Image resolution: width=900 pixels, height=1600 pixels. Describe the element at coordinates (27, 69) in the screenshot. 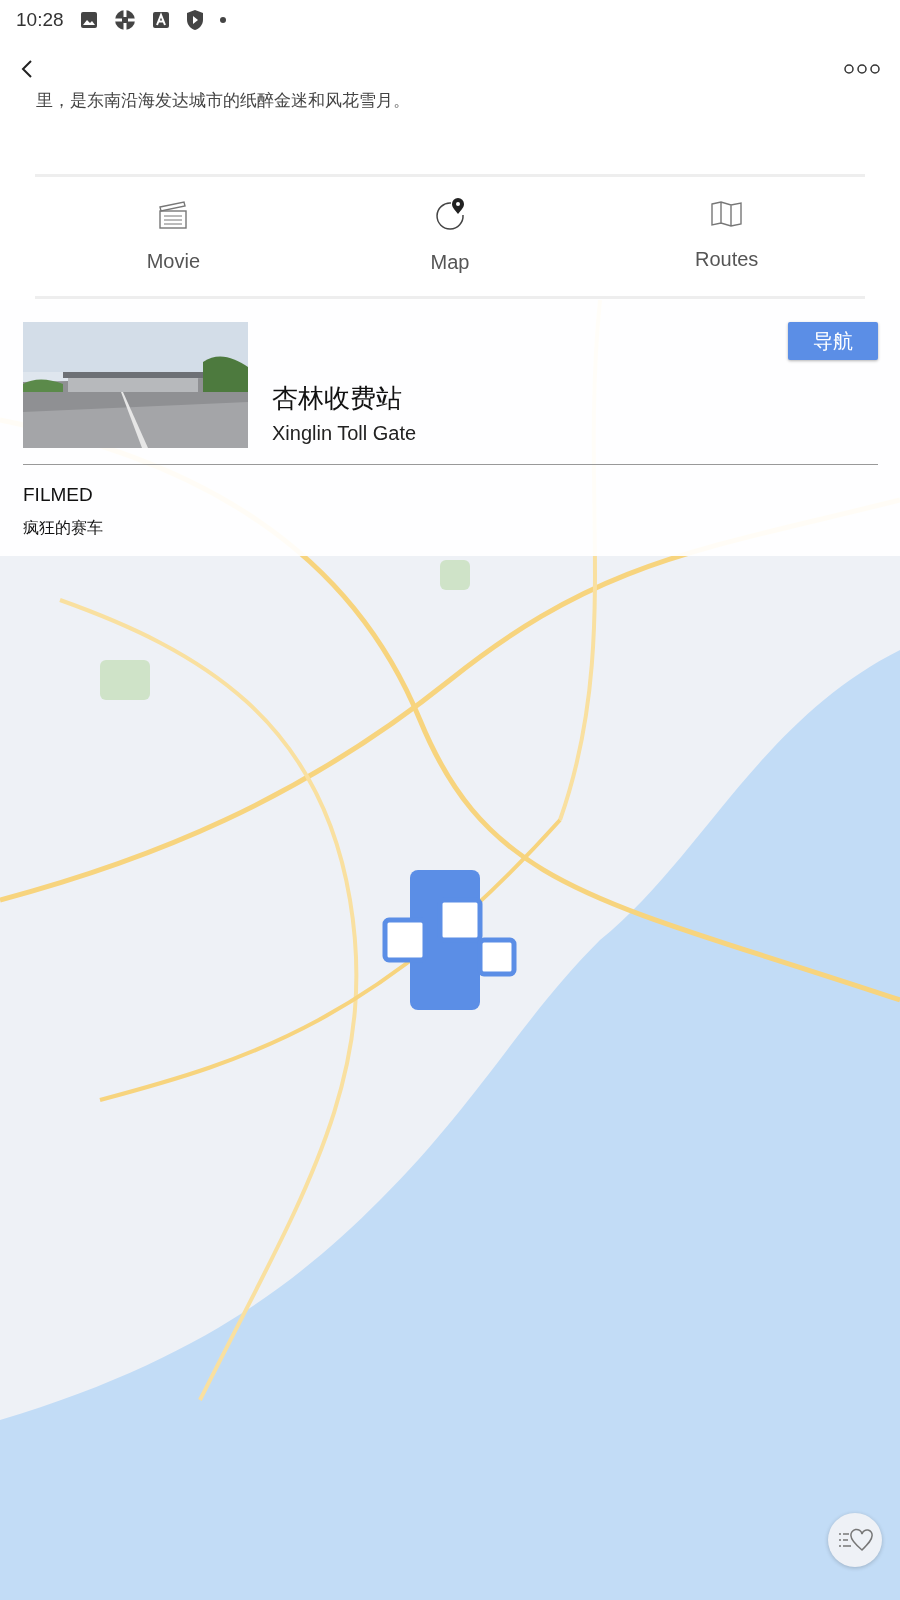

I see `back-icon` at that location.